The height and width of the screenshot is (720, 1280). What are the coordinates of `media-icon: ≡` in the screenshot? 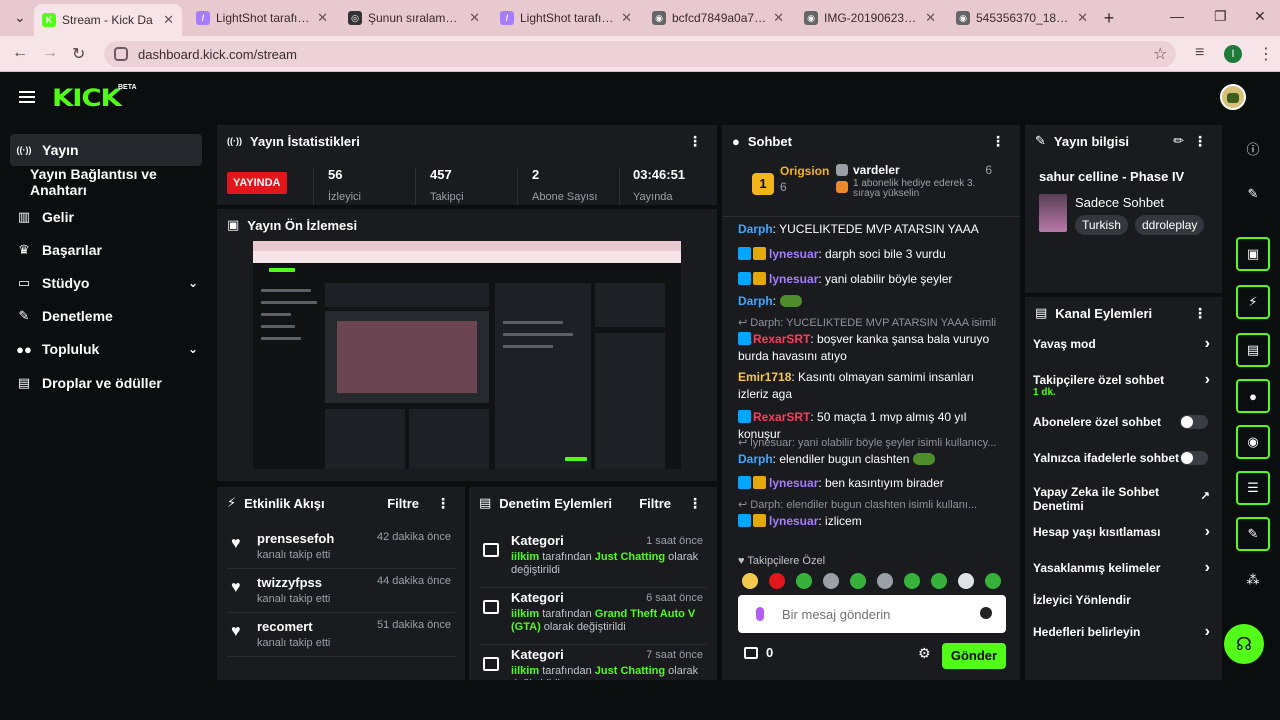 It's located at (1199, 53).